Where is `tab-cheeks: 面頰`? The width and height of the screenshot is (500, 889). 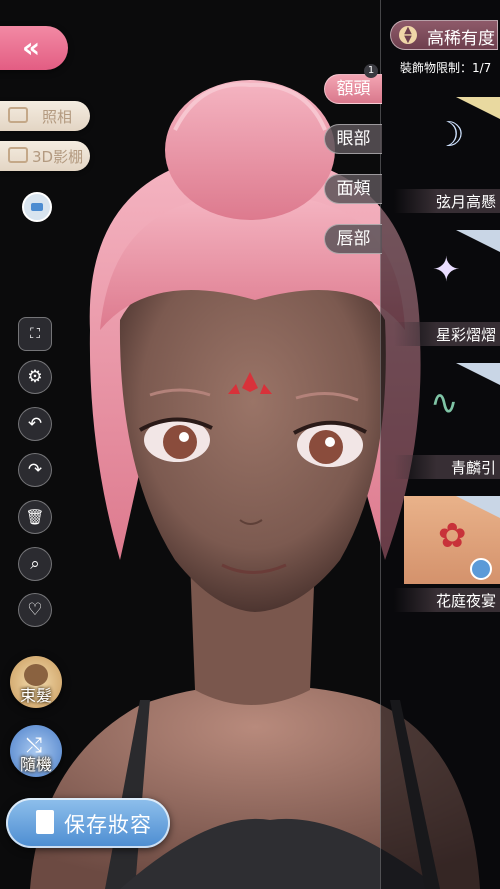 tab-cheeks: 面頰 is located at coordinates (353, 189).